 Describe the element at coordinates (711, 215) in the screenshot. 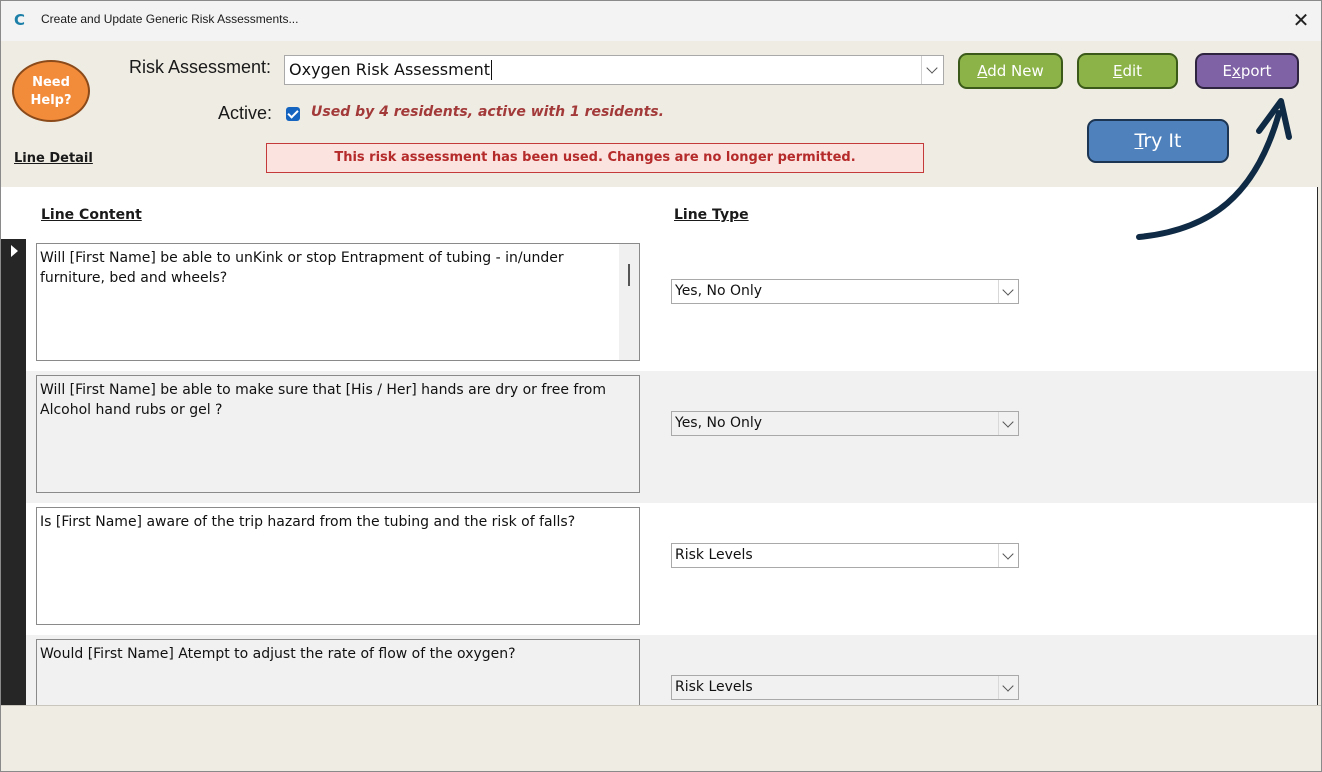

I see `column-header-line-type: Line Type` at that location.